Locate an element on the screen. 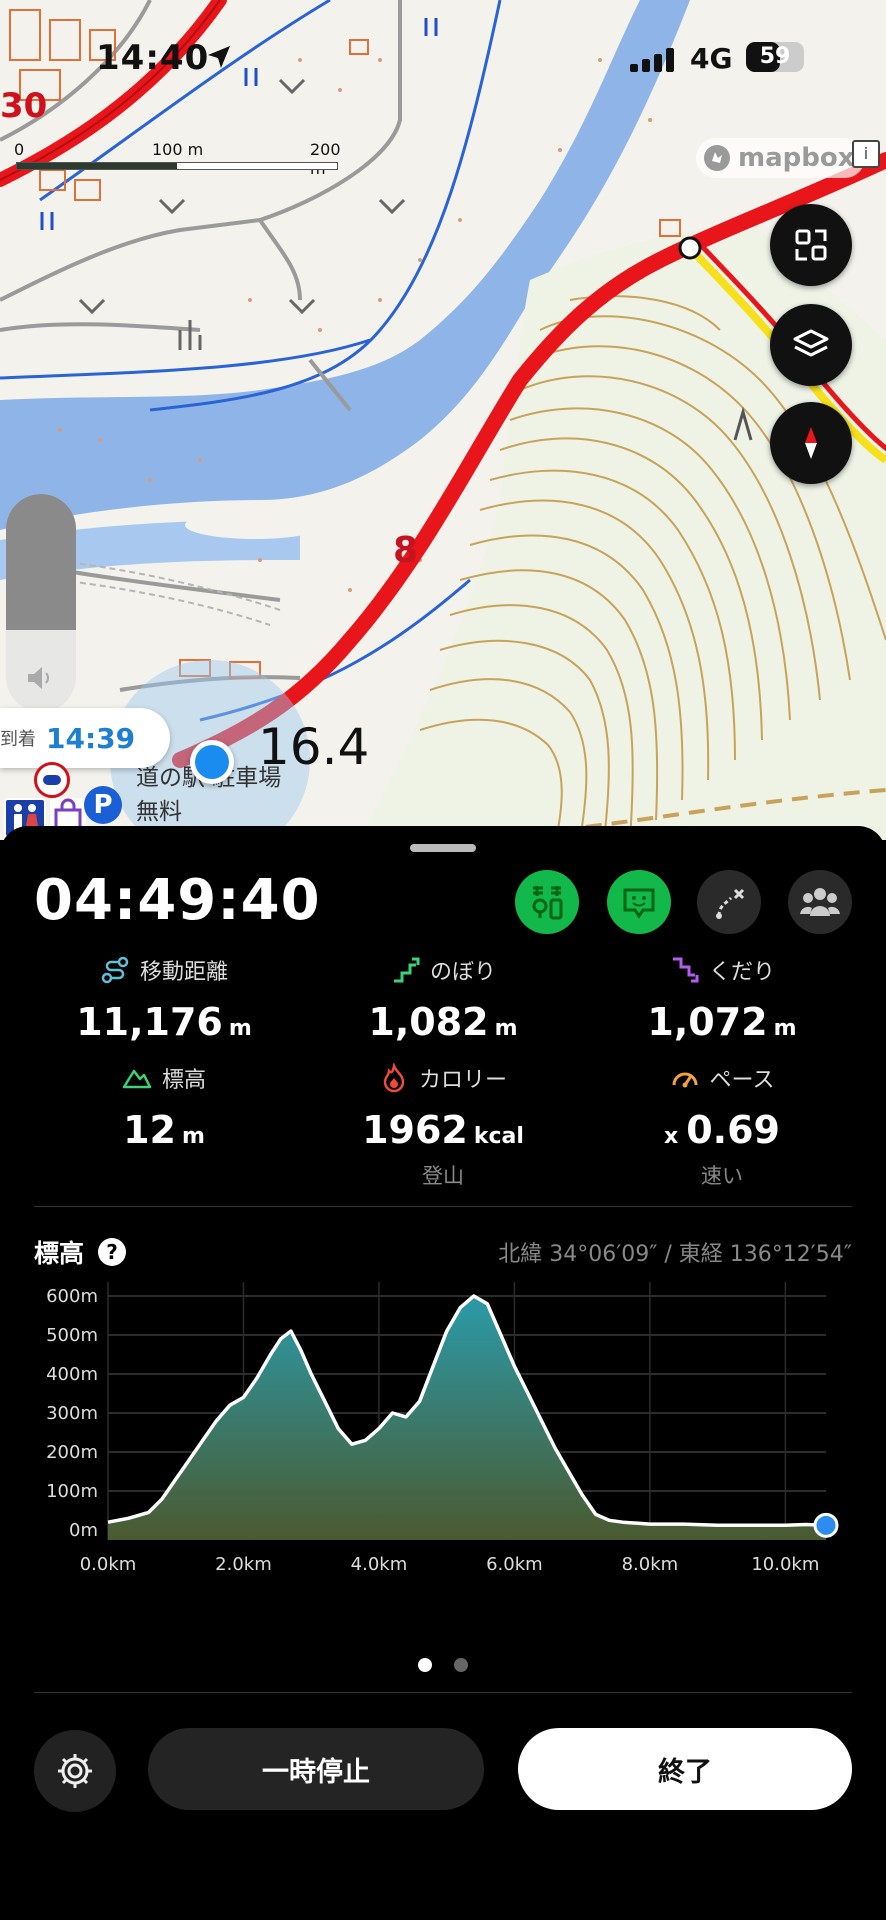  expand-icon is located at coordinates (811, 245).